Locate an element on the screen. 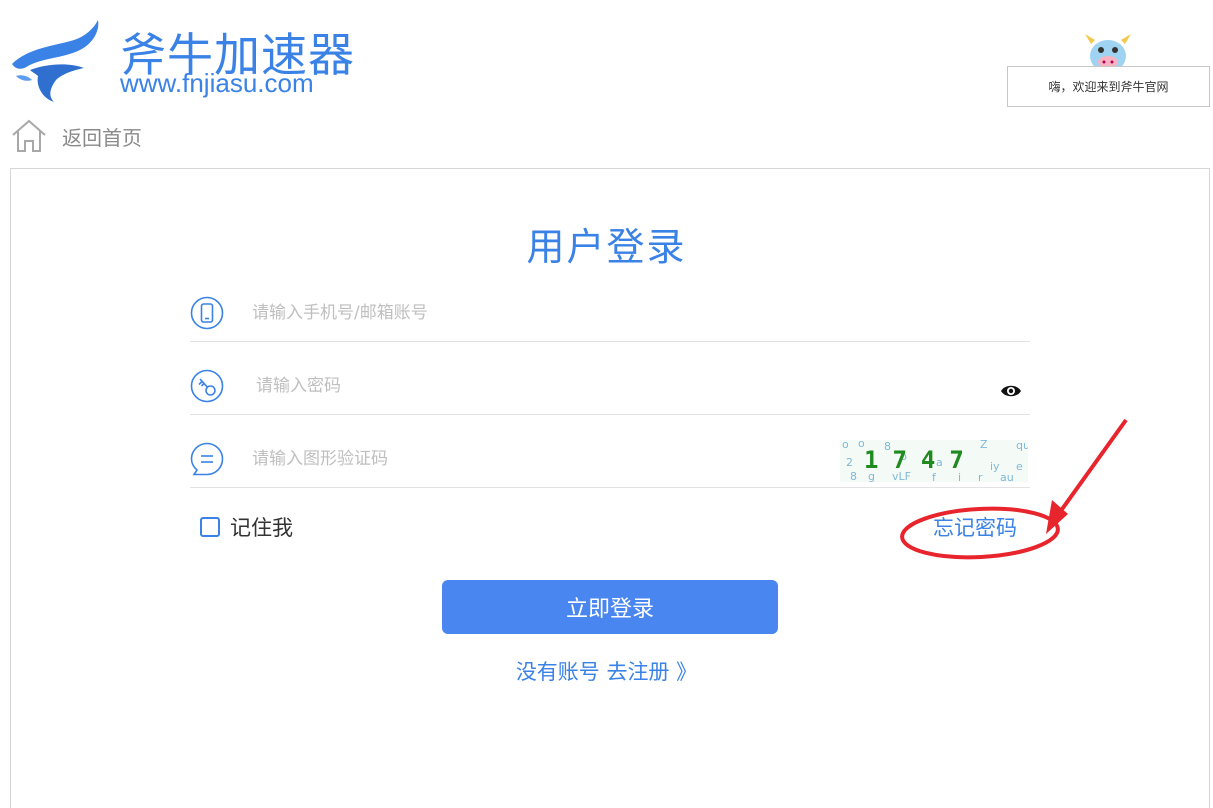 This screenshot has width=1213, height=808. back-home-link: 返回首页 is located at coordinates (76, 136).